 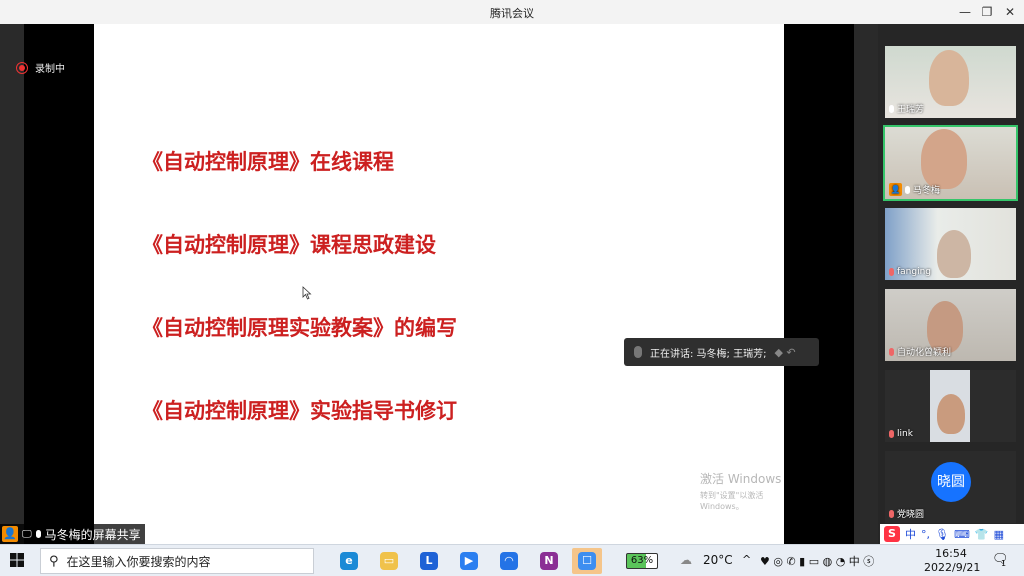 I want to click on screen-icon: 🖵, so click(x=27, y=534).